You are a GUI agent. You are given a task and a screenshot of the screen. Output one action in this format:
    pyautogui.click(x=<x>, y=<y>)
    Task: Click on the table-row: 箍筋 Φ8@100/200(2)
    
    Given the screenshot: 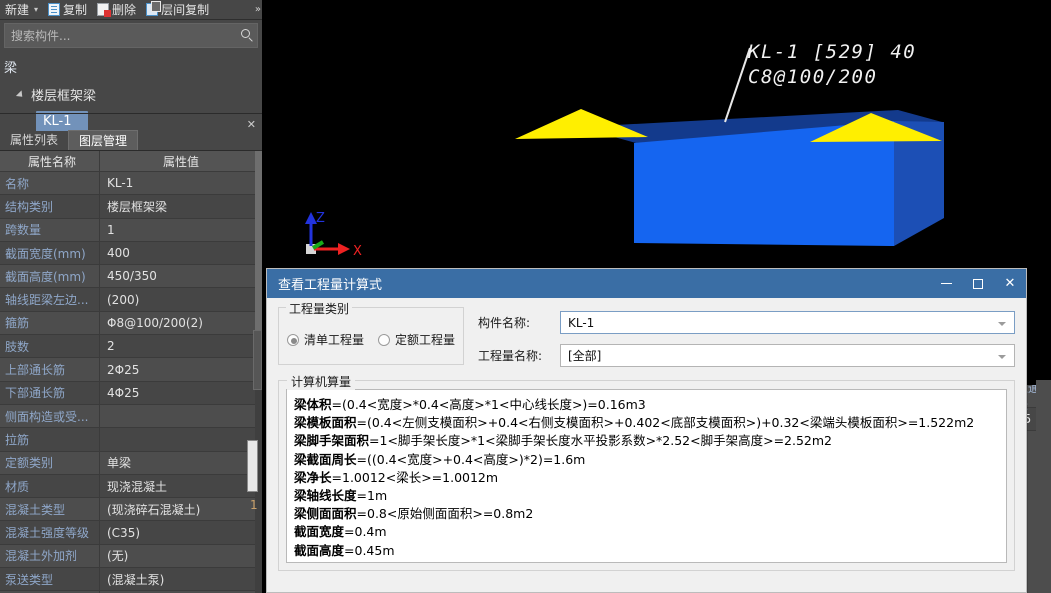 What is the action you would take?
    pyautogui.click(x=127, y=323)
    